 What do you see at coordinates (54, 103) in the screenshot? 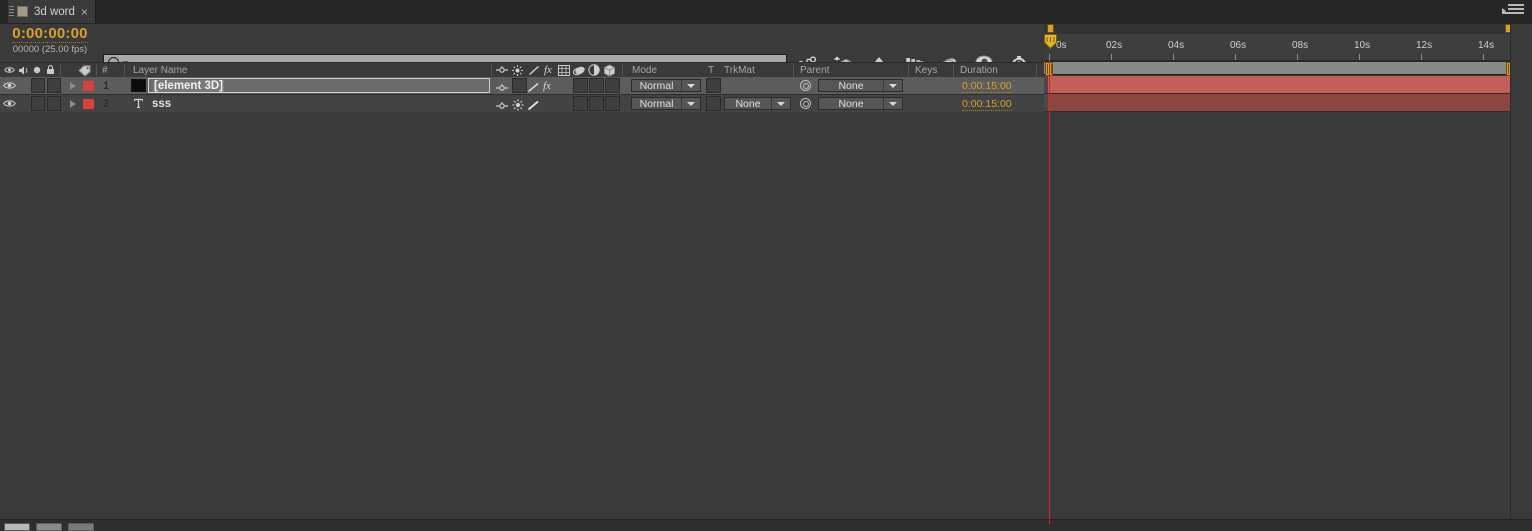
I see `layer-2-solo-toggle` at bounding box center [54, 103].